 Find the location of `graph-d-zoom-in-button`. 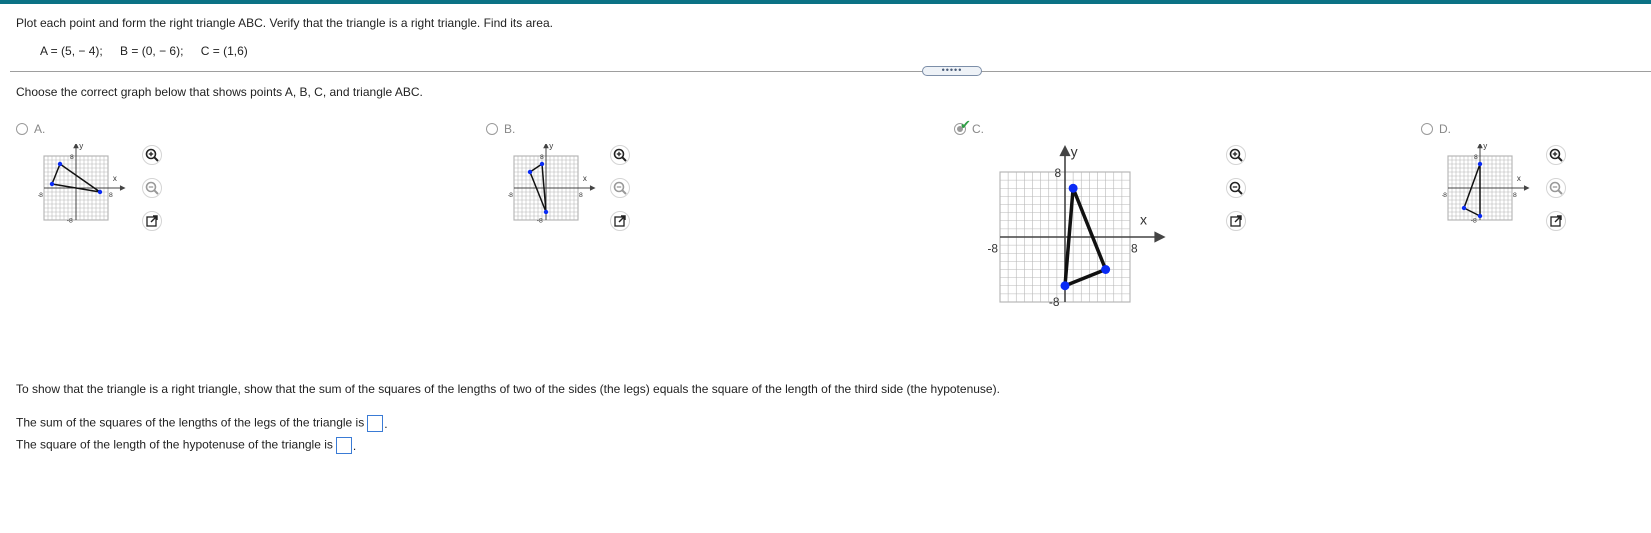

graph-d-zoom-in-button is located at coordinates (1556, 155).